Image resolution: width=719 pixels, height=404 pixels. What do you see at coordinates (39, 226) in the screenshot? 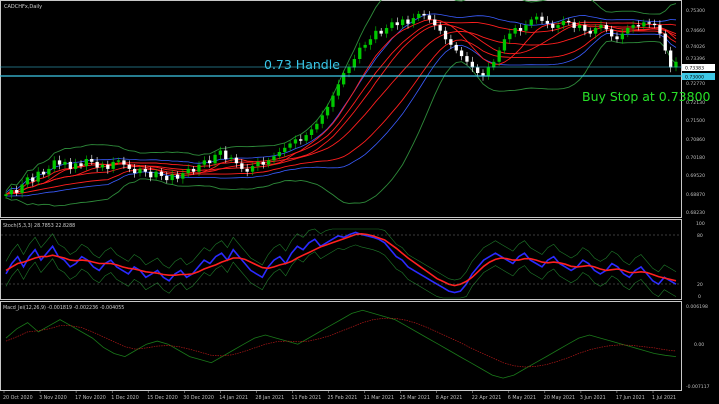
I see `stoch-label: Stoch(5,3,3) 28.7853 22.8288` at bounding box center [39, 226].